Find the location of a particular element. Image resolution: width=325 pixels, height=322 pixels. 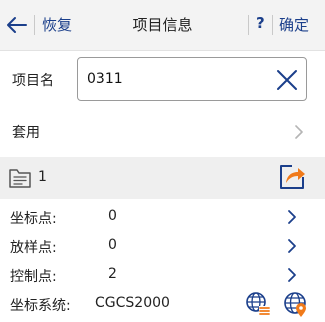

coordinate-system-row: 坐标系统: CGCS2000 is located at coordinates (162, 304).